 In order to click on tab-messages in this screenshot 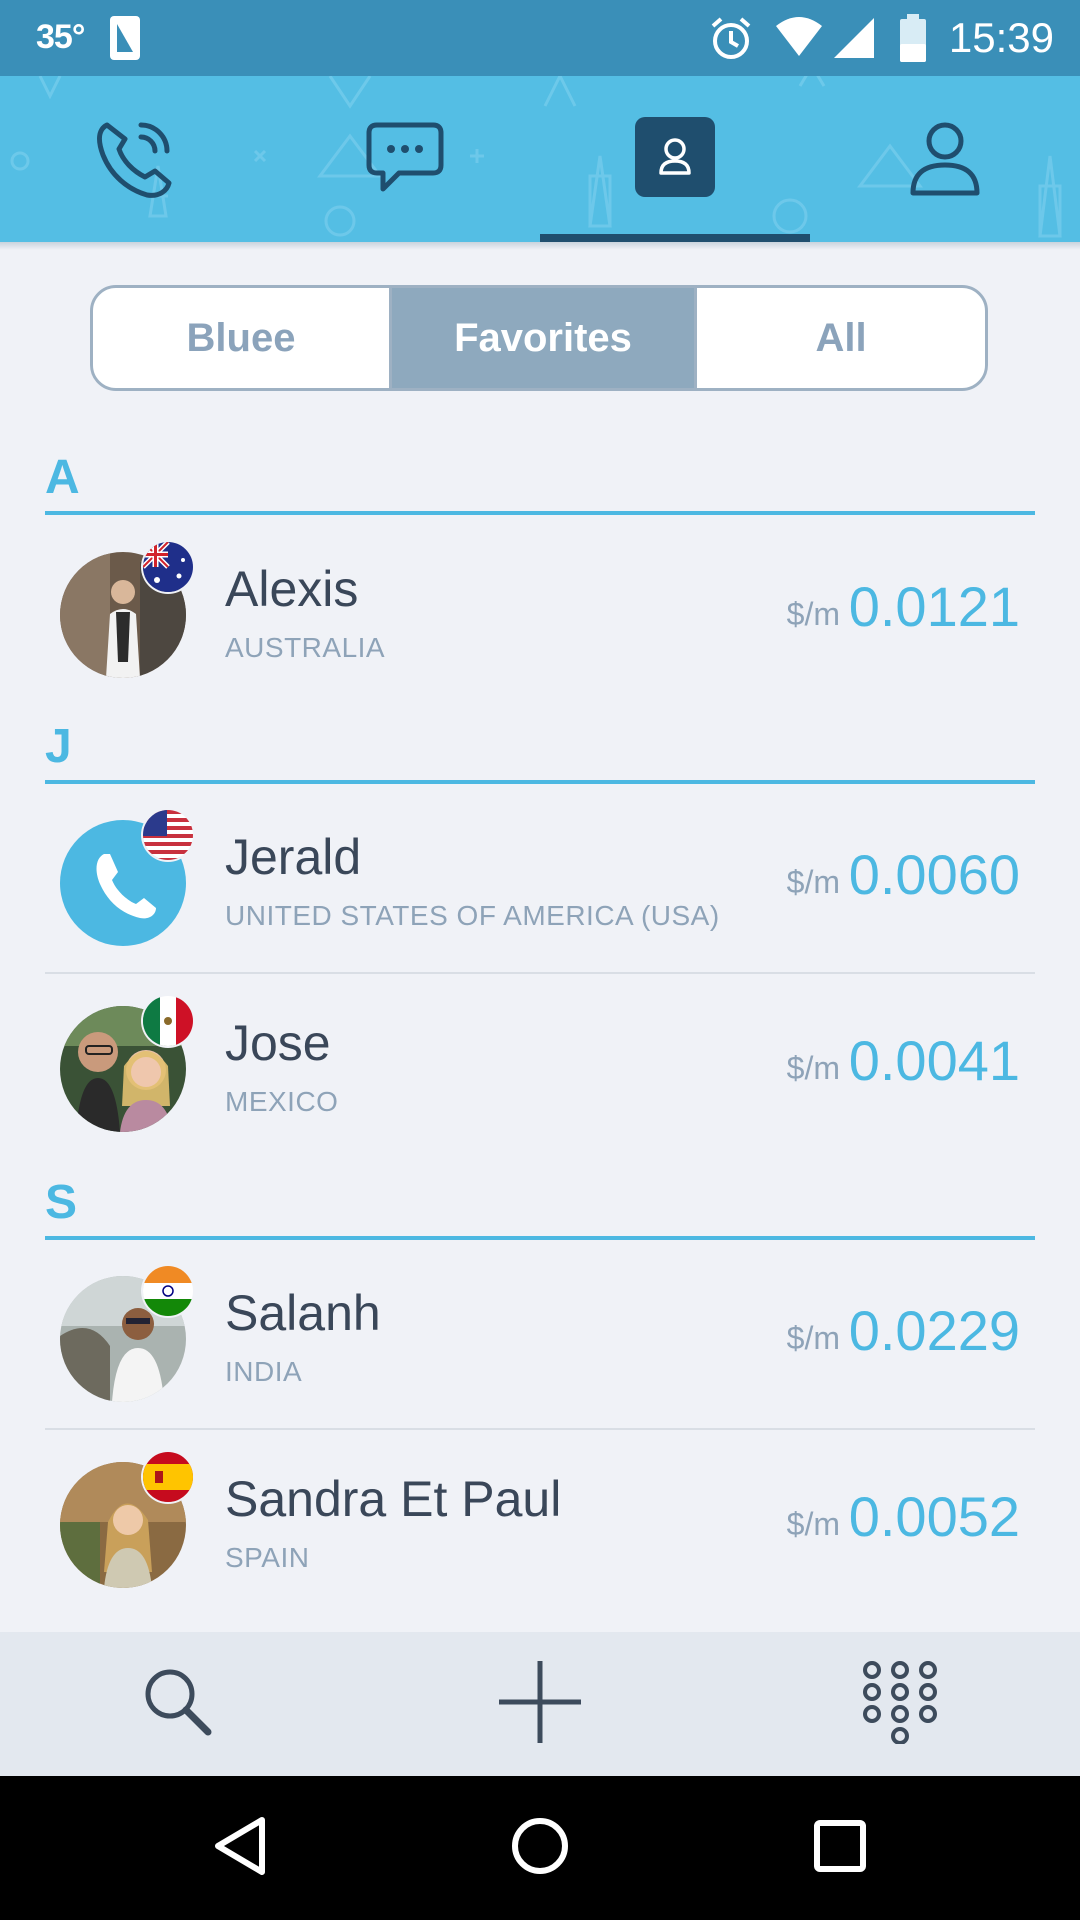, I will do `click(405, 159)`.